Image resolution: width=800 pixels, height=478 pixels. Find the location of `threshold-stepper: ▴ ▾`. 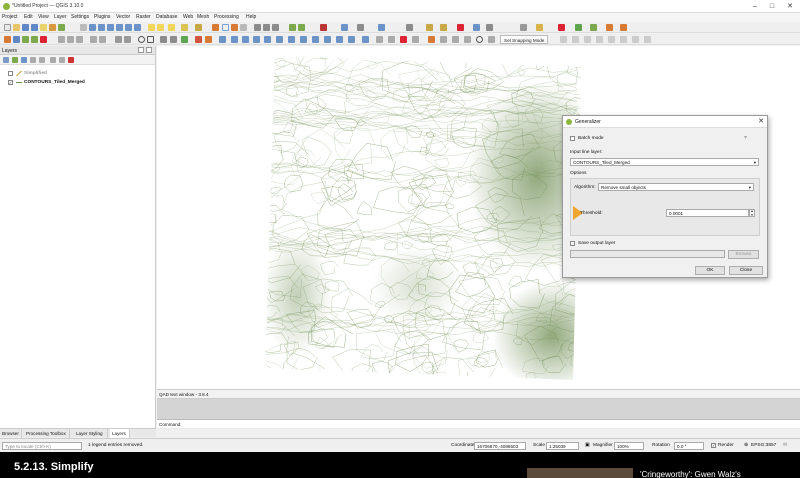

threshold-stepper: ▴ ▾ is located at coordinates (752, 213).